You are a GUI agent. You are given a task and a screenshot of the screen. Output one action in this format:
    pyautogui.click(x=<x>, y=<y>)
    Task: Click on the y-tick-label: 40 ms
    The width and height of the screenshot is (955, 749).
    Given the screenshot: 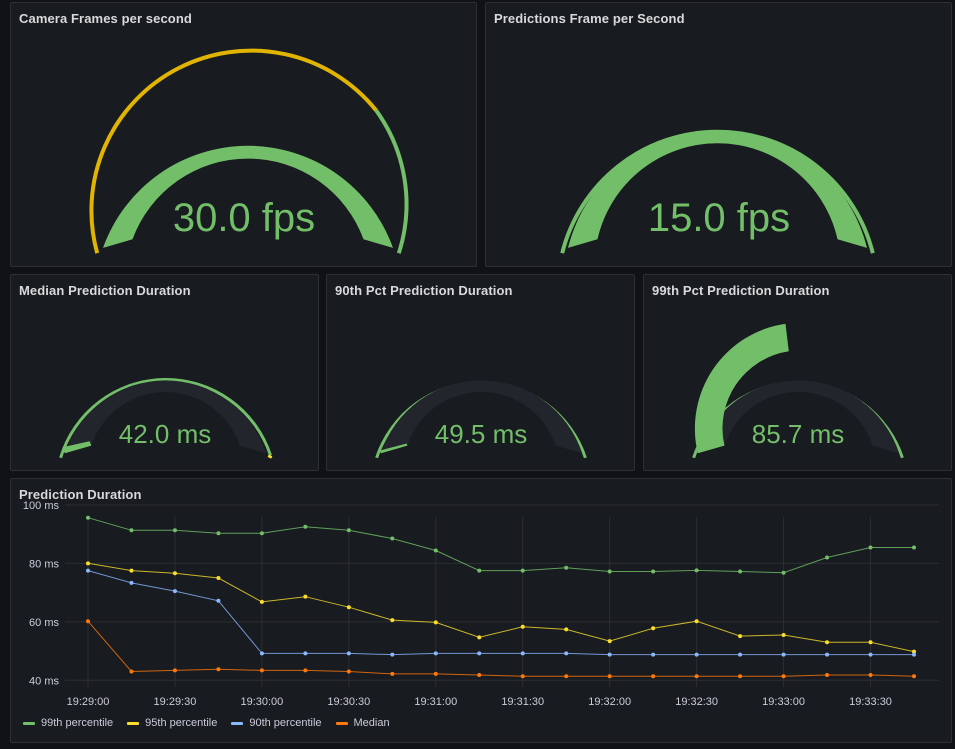 What is the action you would take?
    pyautogui.click(x=44, y=681)
    